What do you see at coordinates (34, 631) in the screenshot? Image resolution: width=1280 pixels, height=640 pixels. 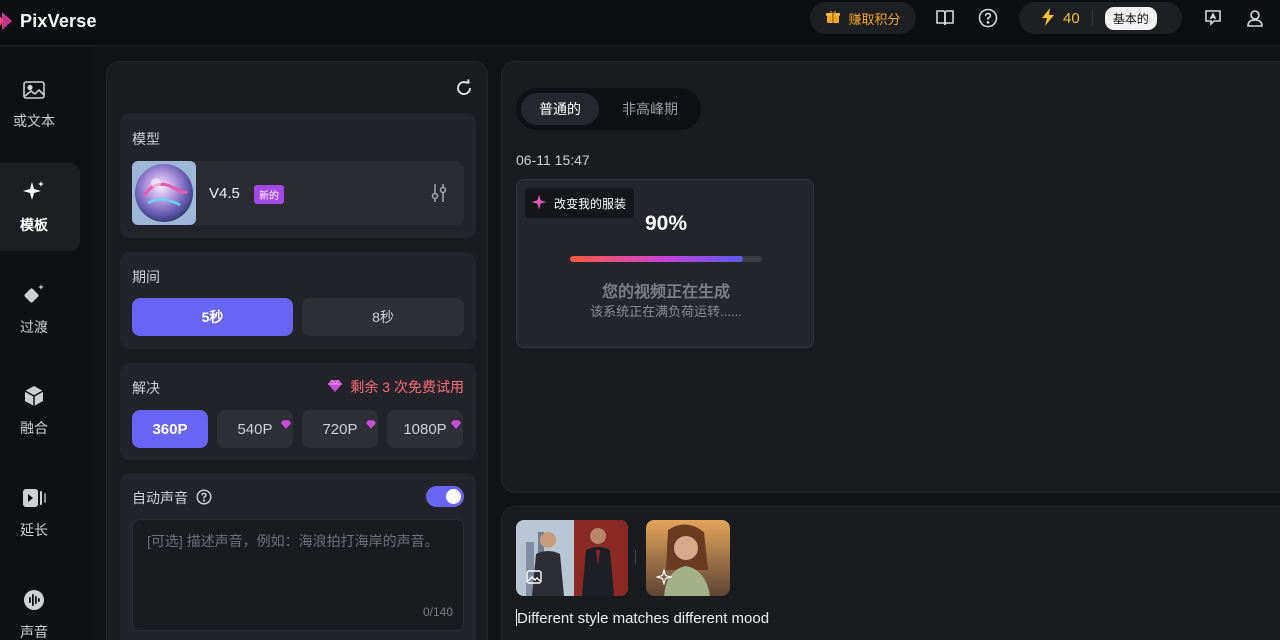 I see `rail-item-label: 声音` at bounding box center [34, 631].